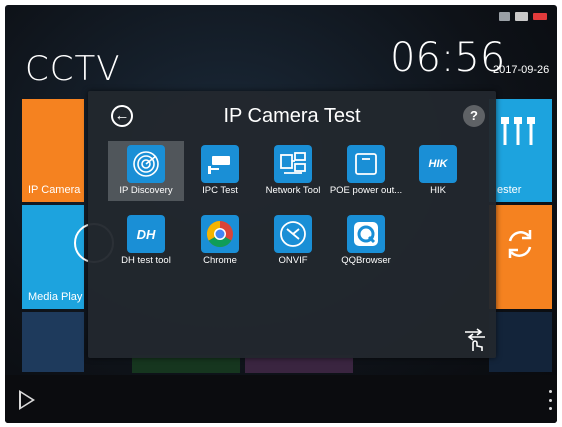 This screenshot has height=427, width=562. I want to click on app-onvif: ONVIF, so click(293, 241).